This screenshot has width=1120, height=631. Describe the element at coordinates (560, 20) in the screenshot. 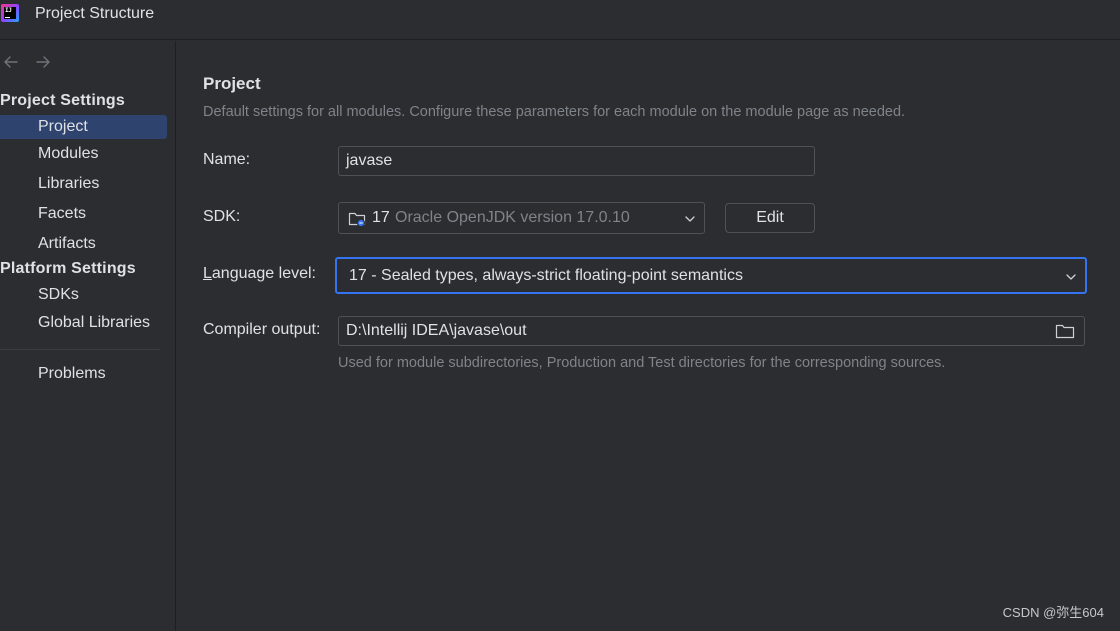

I see `title-bar: IJ Project Structure` at that location.